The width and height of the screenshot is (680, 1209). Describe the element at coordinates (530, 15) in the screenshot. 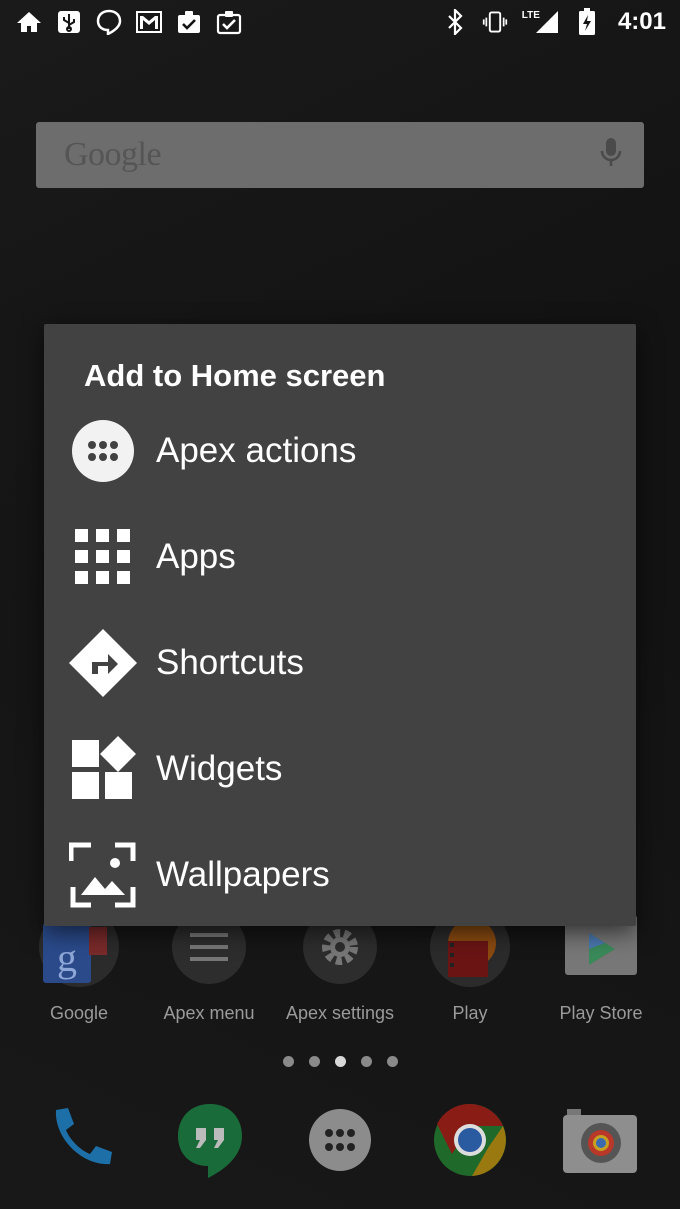

I see `network-type: LTE` at that location.